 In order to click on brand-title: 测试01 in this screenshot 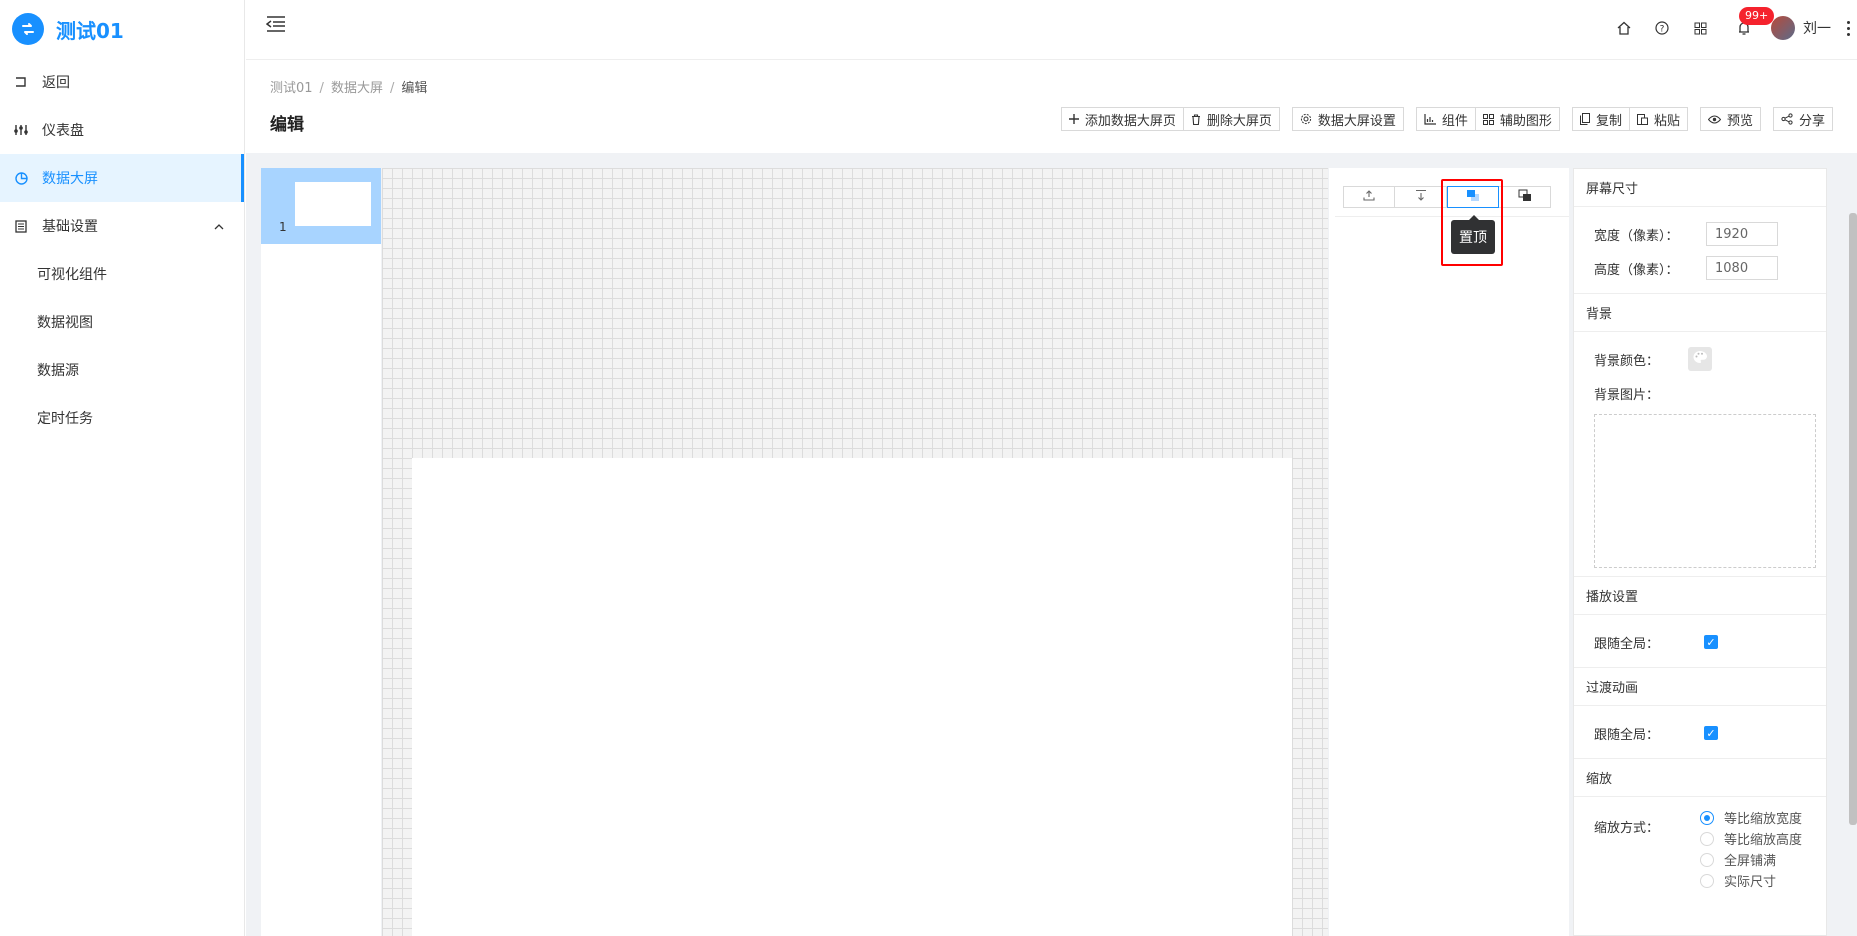, I will do `click(90, 30)`.